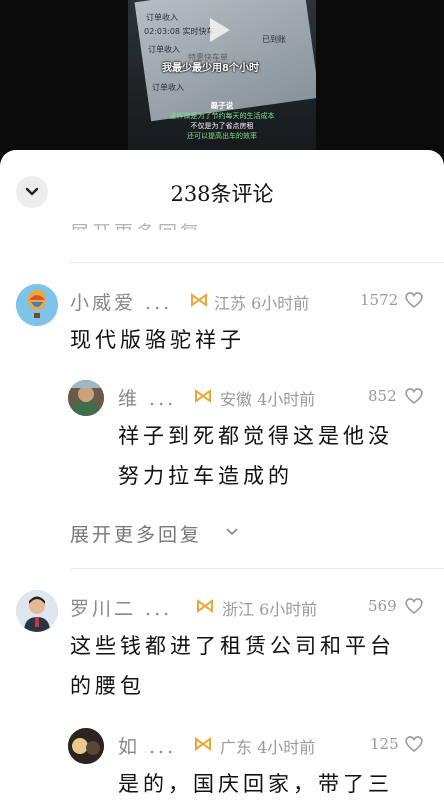  What do you see at coordinates (255, 436) in the screenshot?
I see `reply-text: 祥子到死都觉得这是他没` at bounding box center [255, 436].